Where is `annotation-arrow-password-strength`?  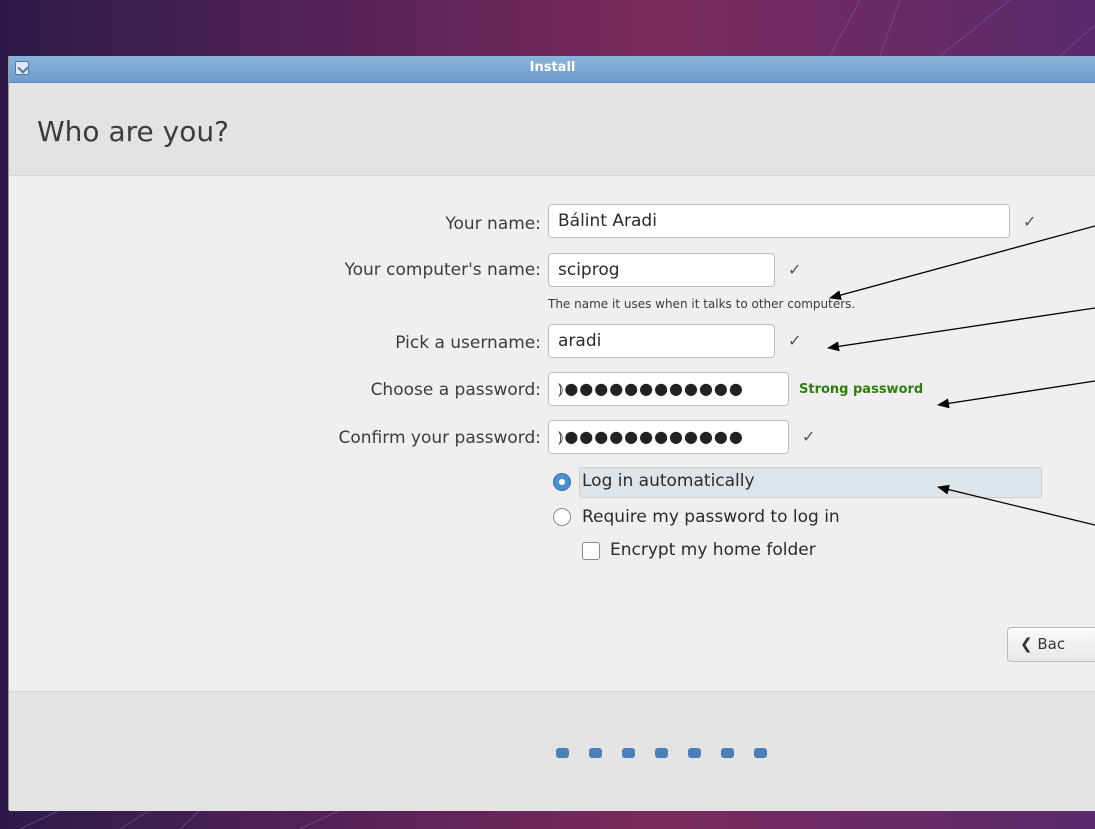 annotation-arrow-password-strength is located at coordinates (1016, 394).